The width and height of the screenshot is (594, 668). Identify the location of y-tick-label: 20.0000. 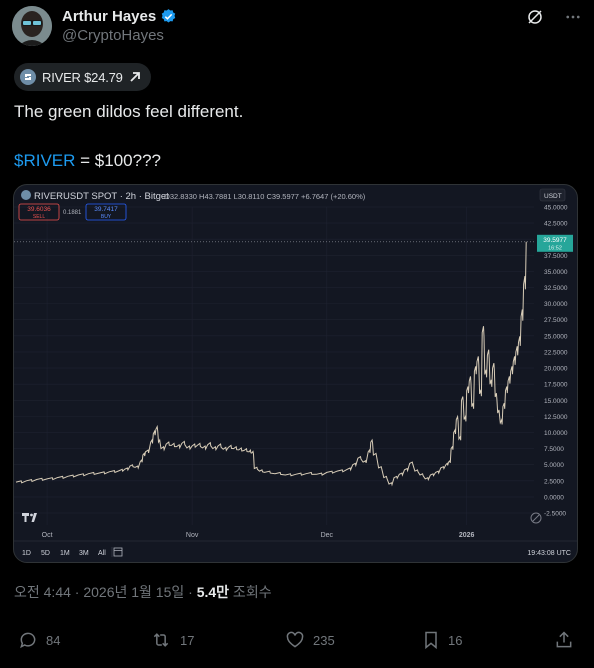
(556, 369).